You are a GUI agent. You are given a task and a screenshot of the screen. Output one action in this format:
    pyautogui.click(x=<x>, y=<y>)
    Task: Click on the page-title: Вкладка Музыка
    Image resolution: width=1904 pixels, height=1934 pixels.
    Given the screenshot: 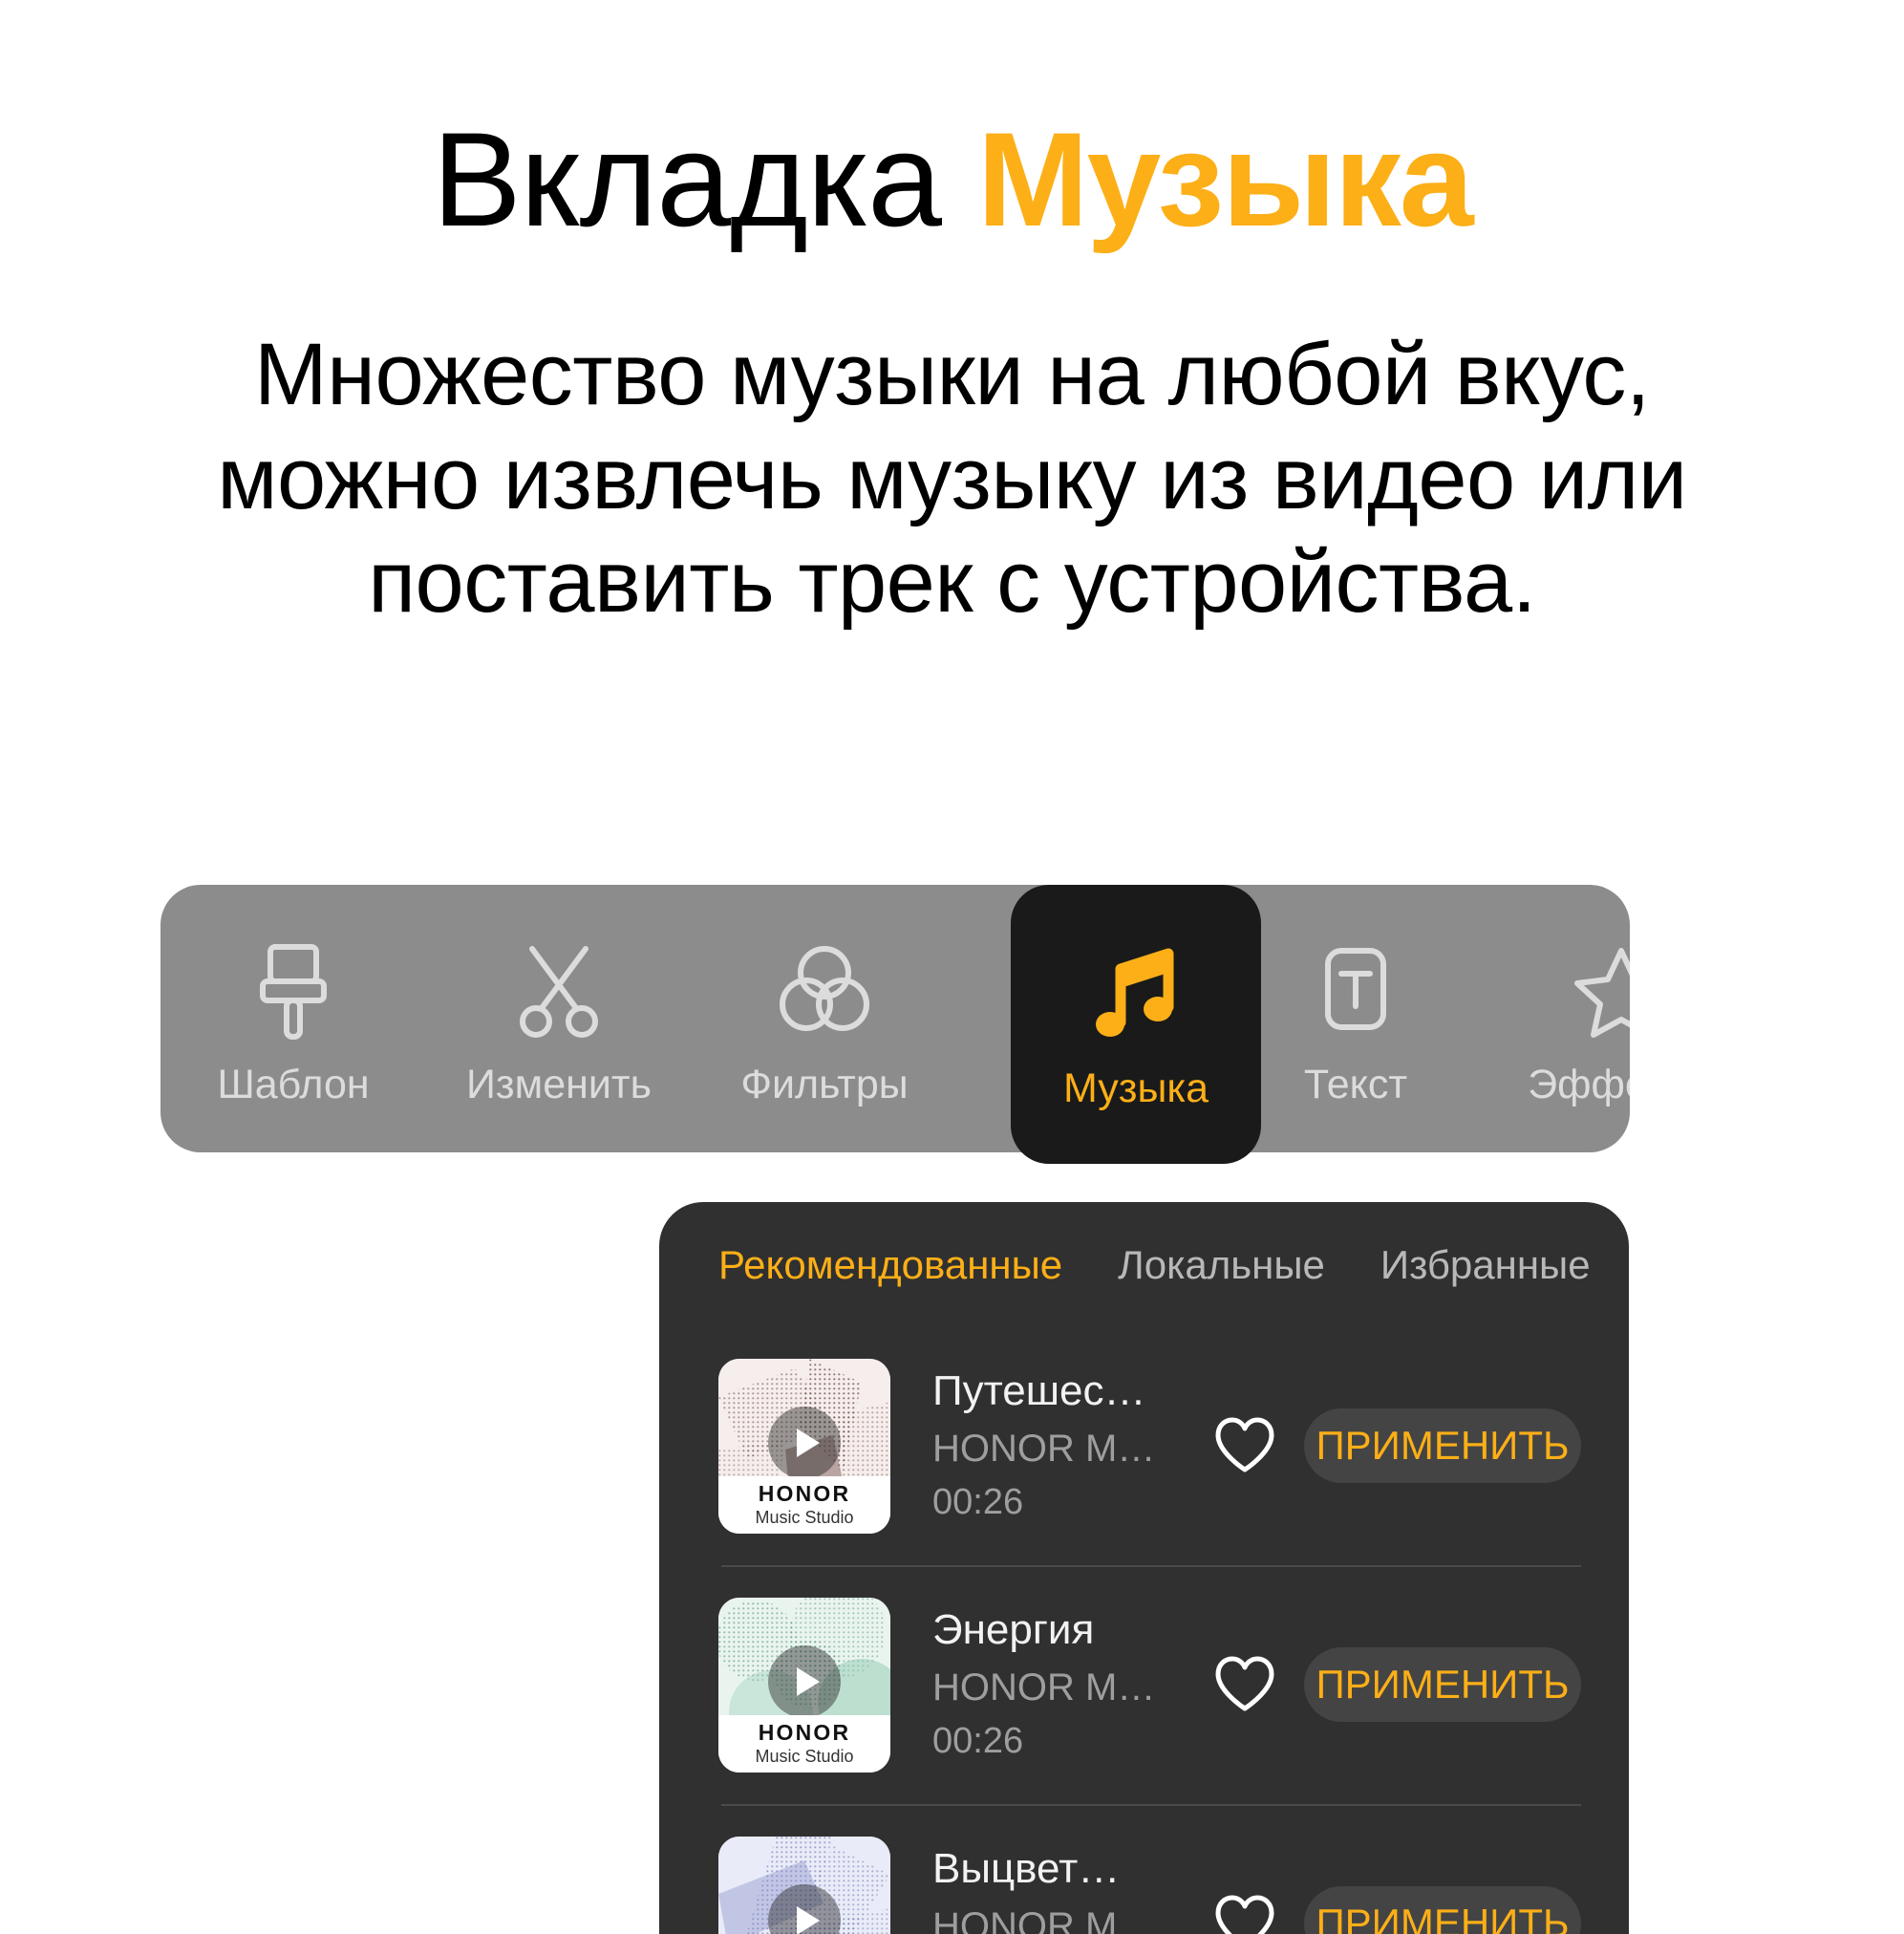 What is the action you would take?
    pyautogui.click(x=952, y=180)
    